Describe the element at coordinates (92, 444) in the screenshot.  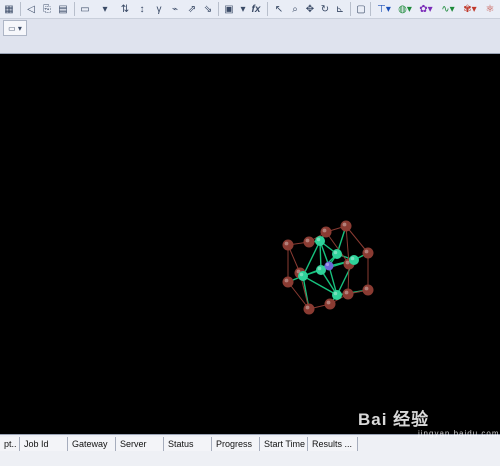
I see `column-header: Gateway` at that location.